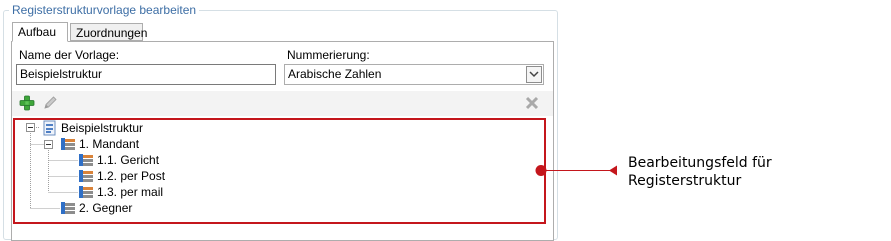  What do you see at coordinates (40, 32) in the screenshot?
I see `tab-aufbau: Aufbau` at bounding box center [40, 32].